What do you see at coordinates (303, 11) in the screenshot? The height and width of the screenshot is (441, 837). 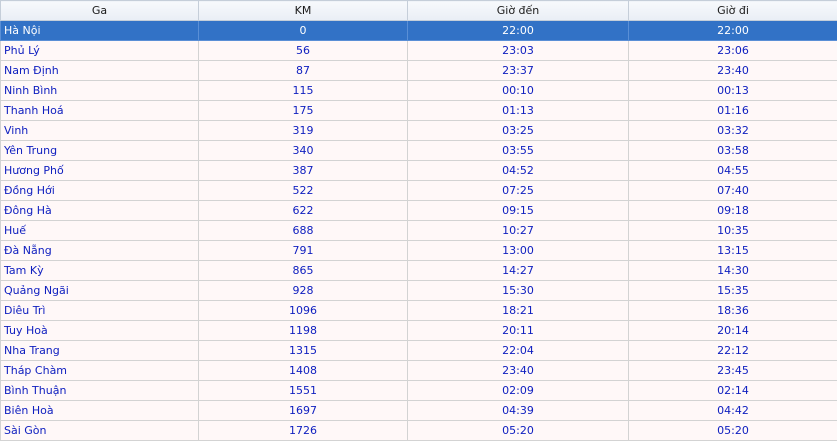 I see `column-header-km: KM` at bounding box center [303, 11].